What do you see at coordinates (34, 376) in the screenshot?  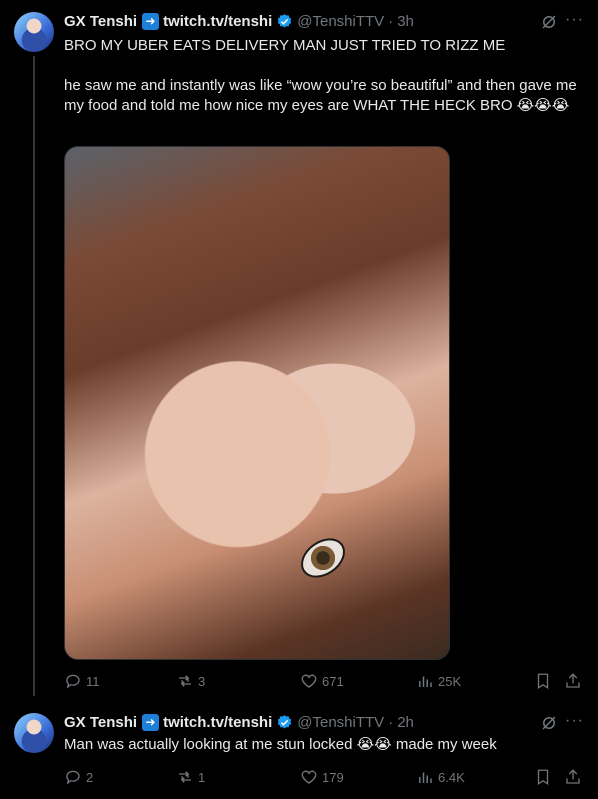 I see `thread-line` at bounding box center [34, 376].